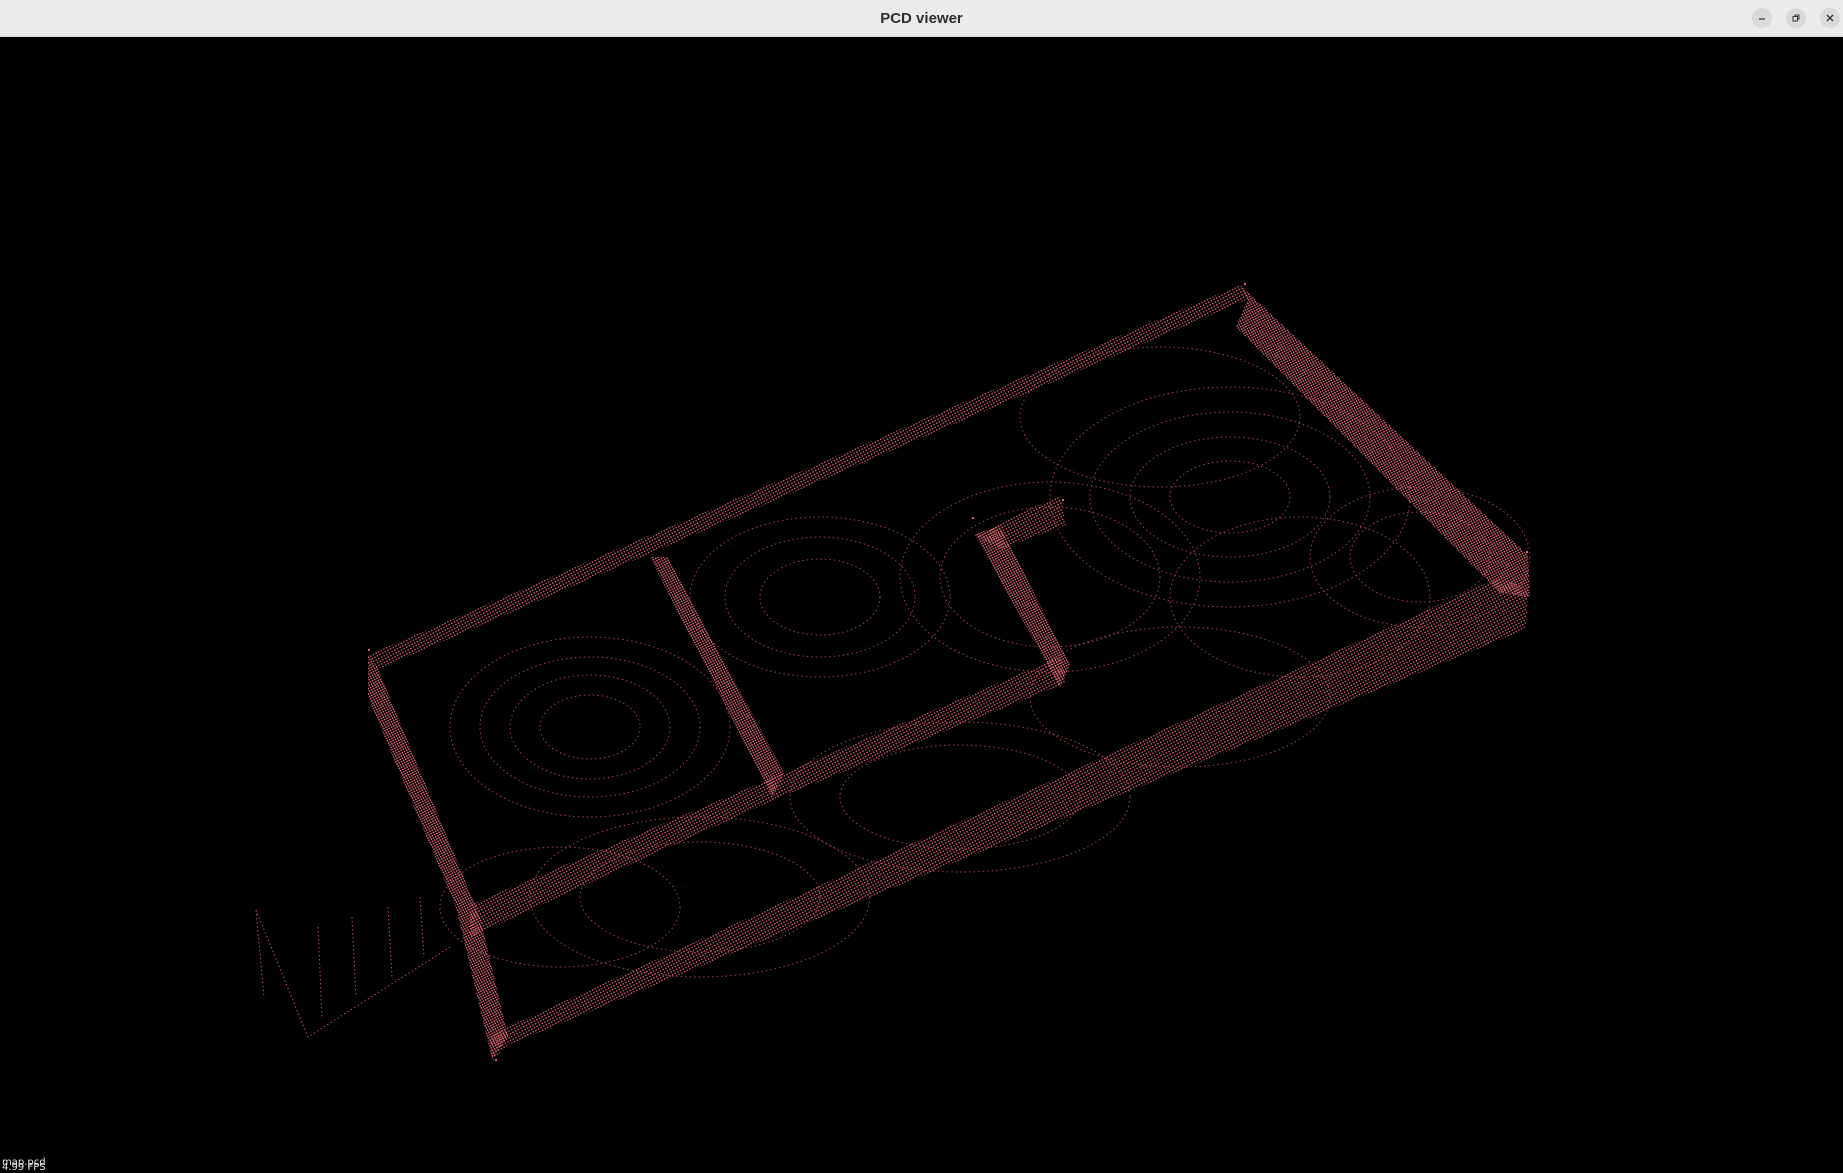 This screenshot has width=1843, height=1173. What do you see at coordinates (1383, 441) in the screenshot?
I see `outer-wall-right` at bounding box center [1383, 441].